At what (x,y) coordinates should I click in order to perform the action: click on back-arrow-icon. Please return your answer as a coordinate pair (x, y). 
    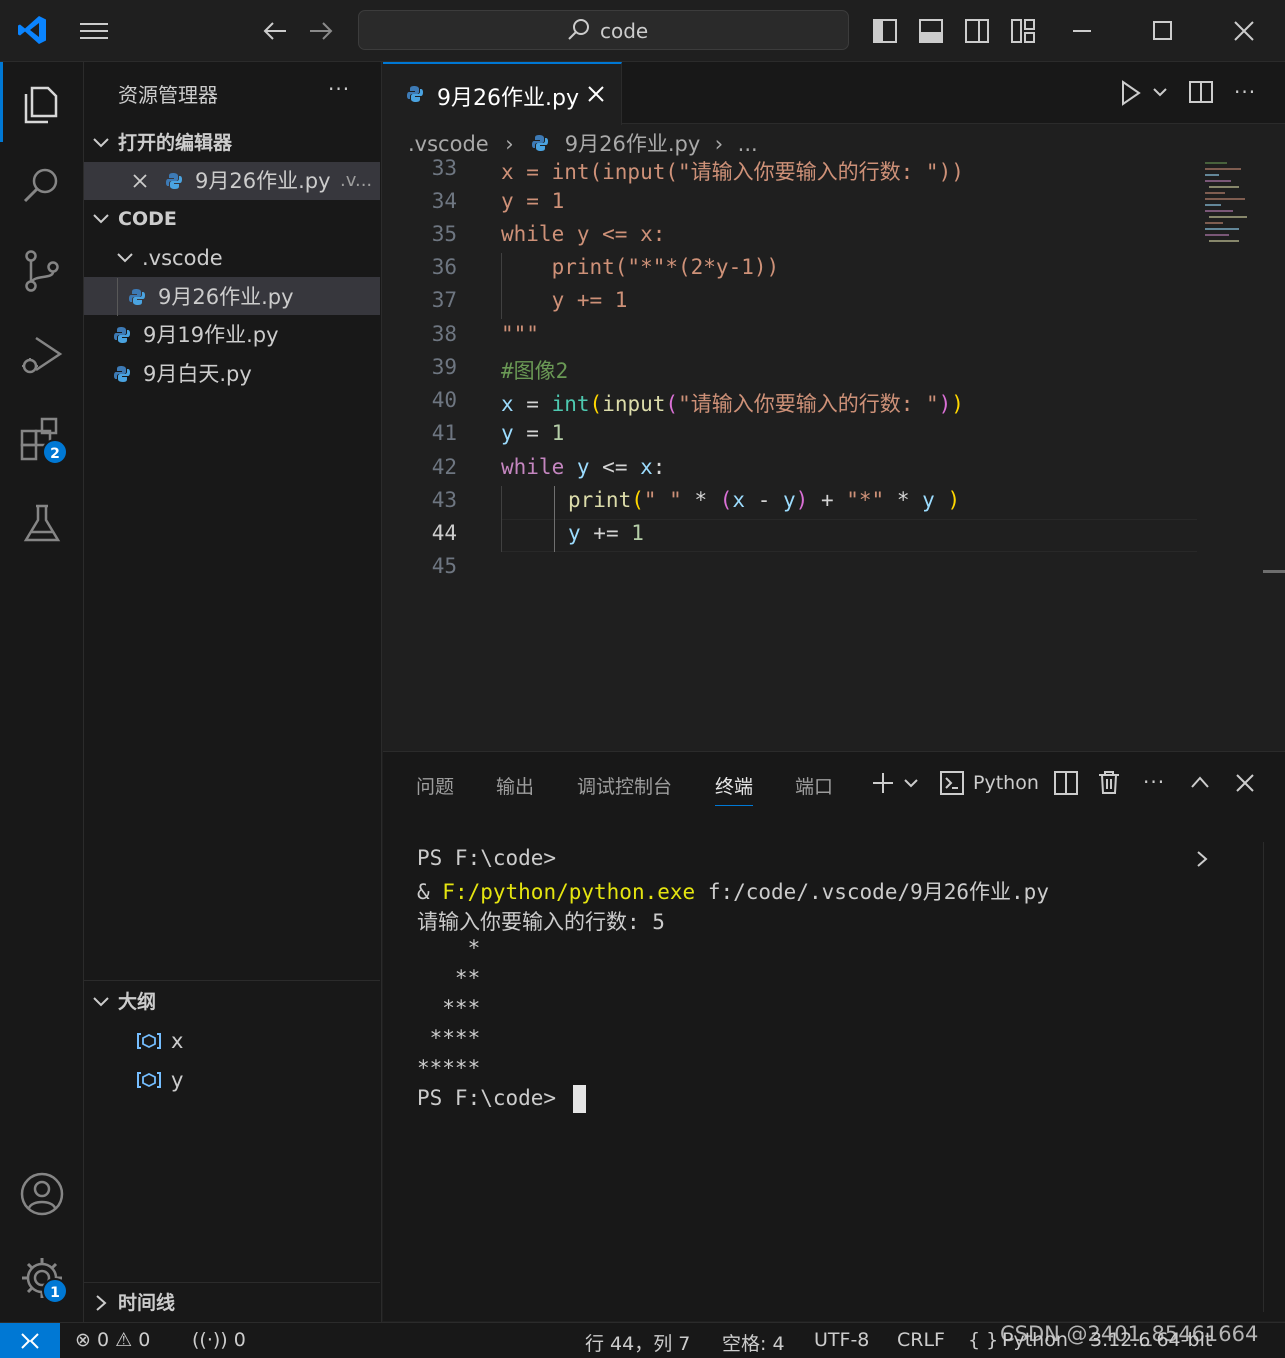
    Looking at the image, I should click on (275, 31).